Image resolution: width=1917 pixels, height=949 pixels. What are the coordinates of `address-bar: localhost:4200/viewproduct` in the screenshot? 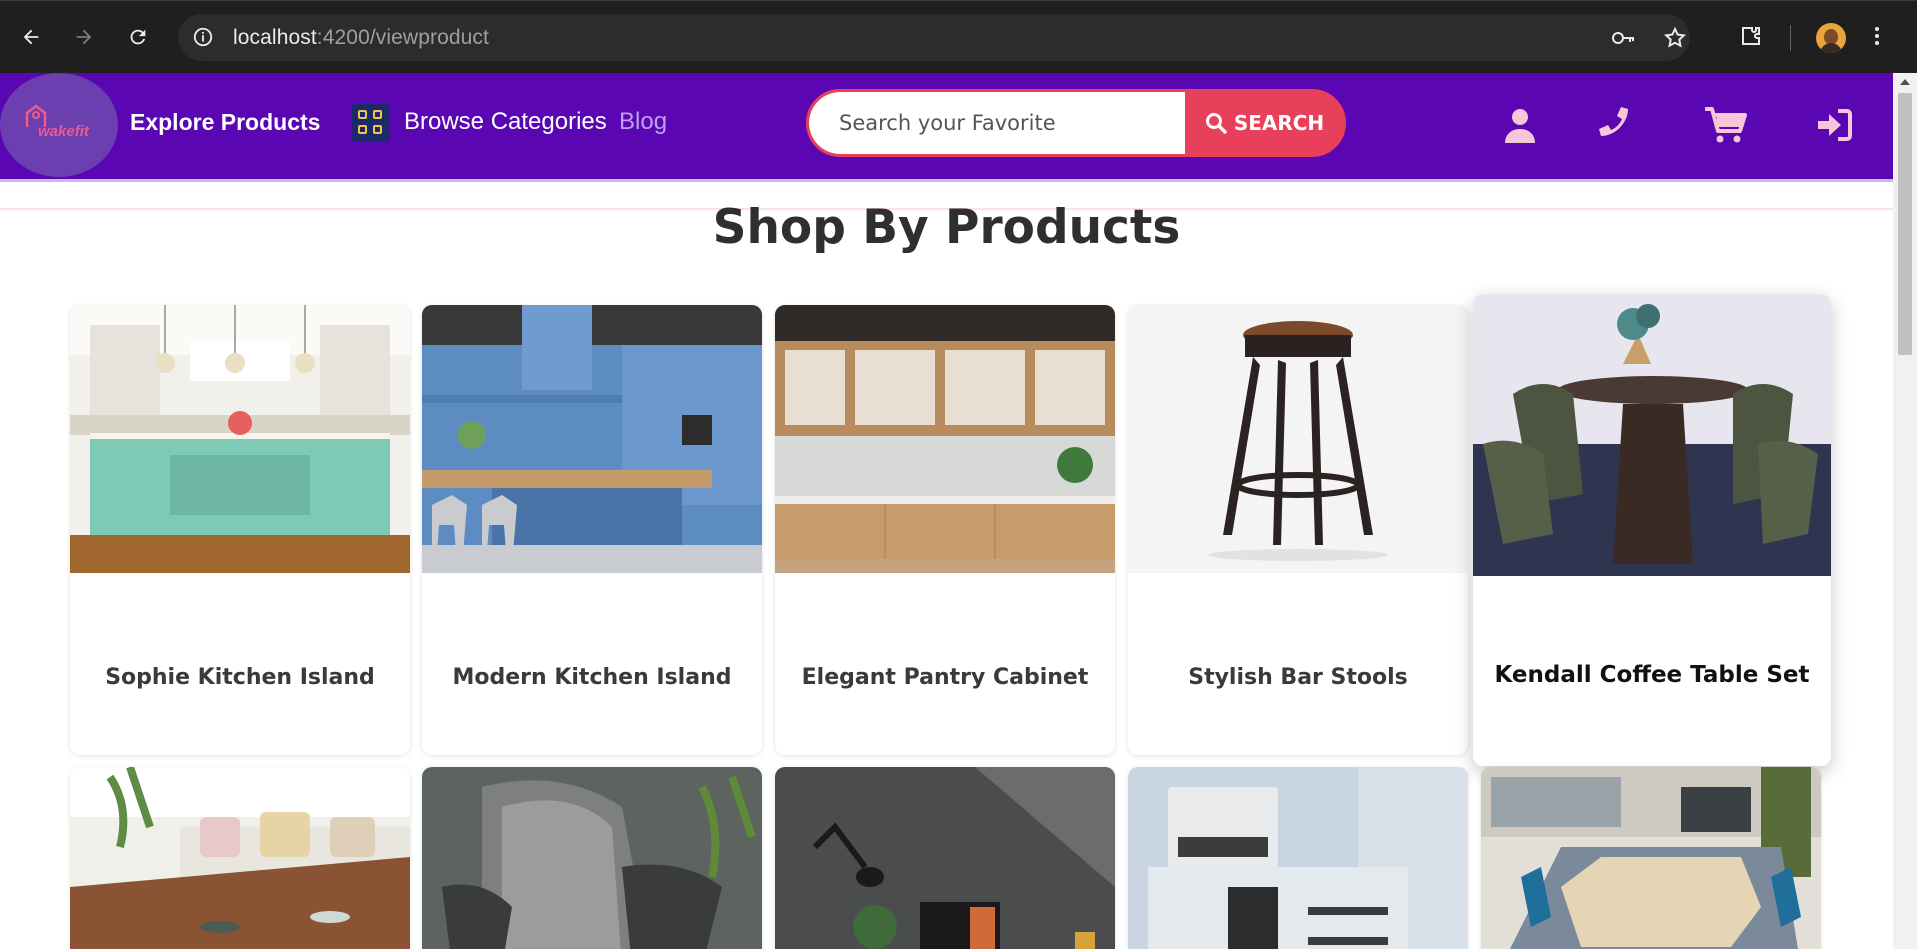 It's located at (934, 37).